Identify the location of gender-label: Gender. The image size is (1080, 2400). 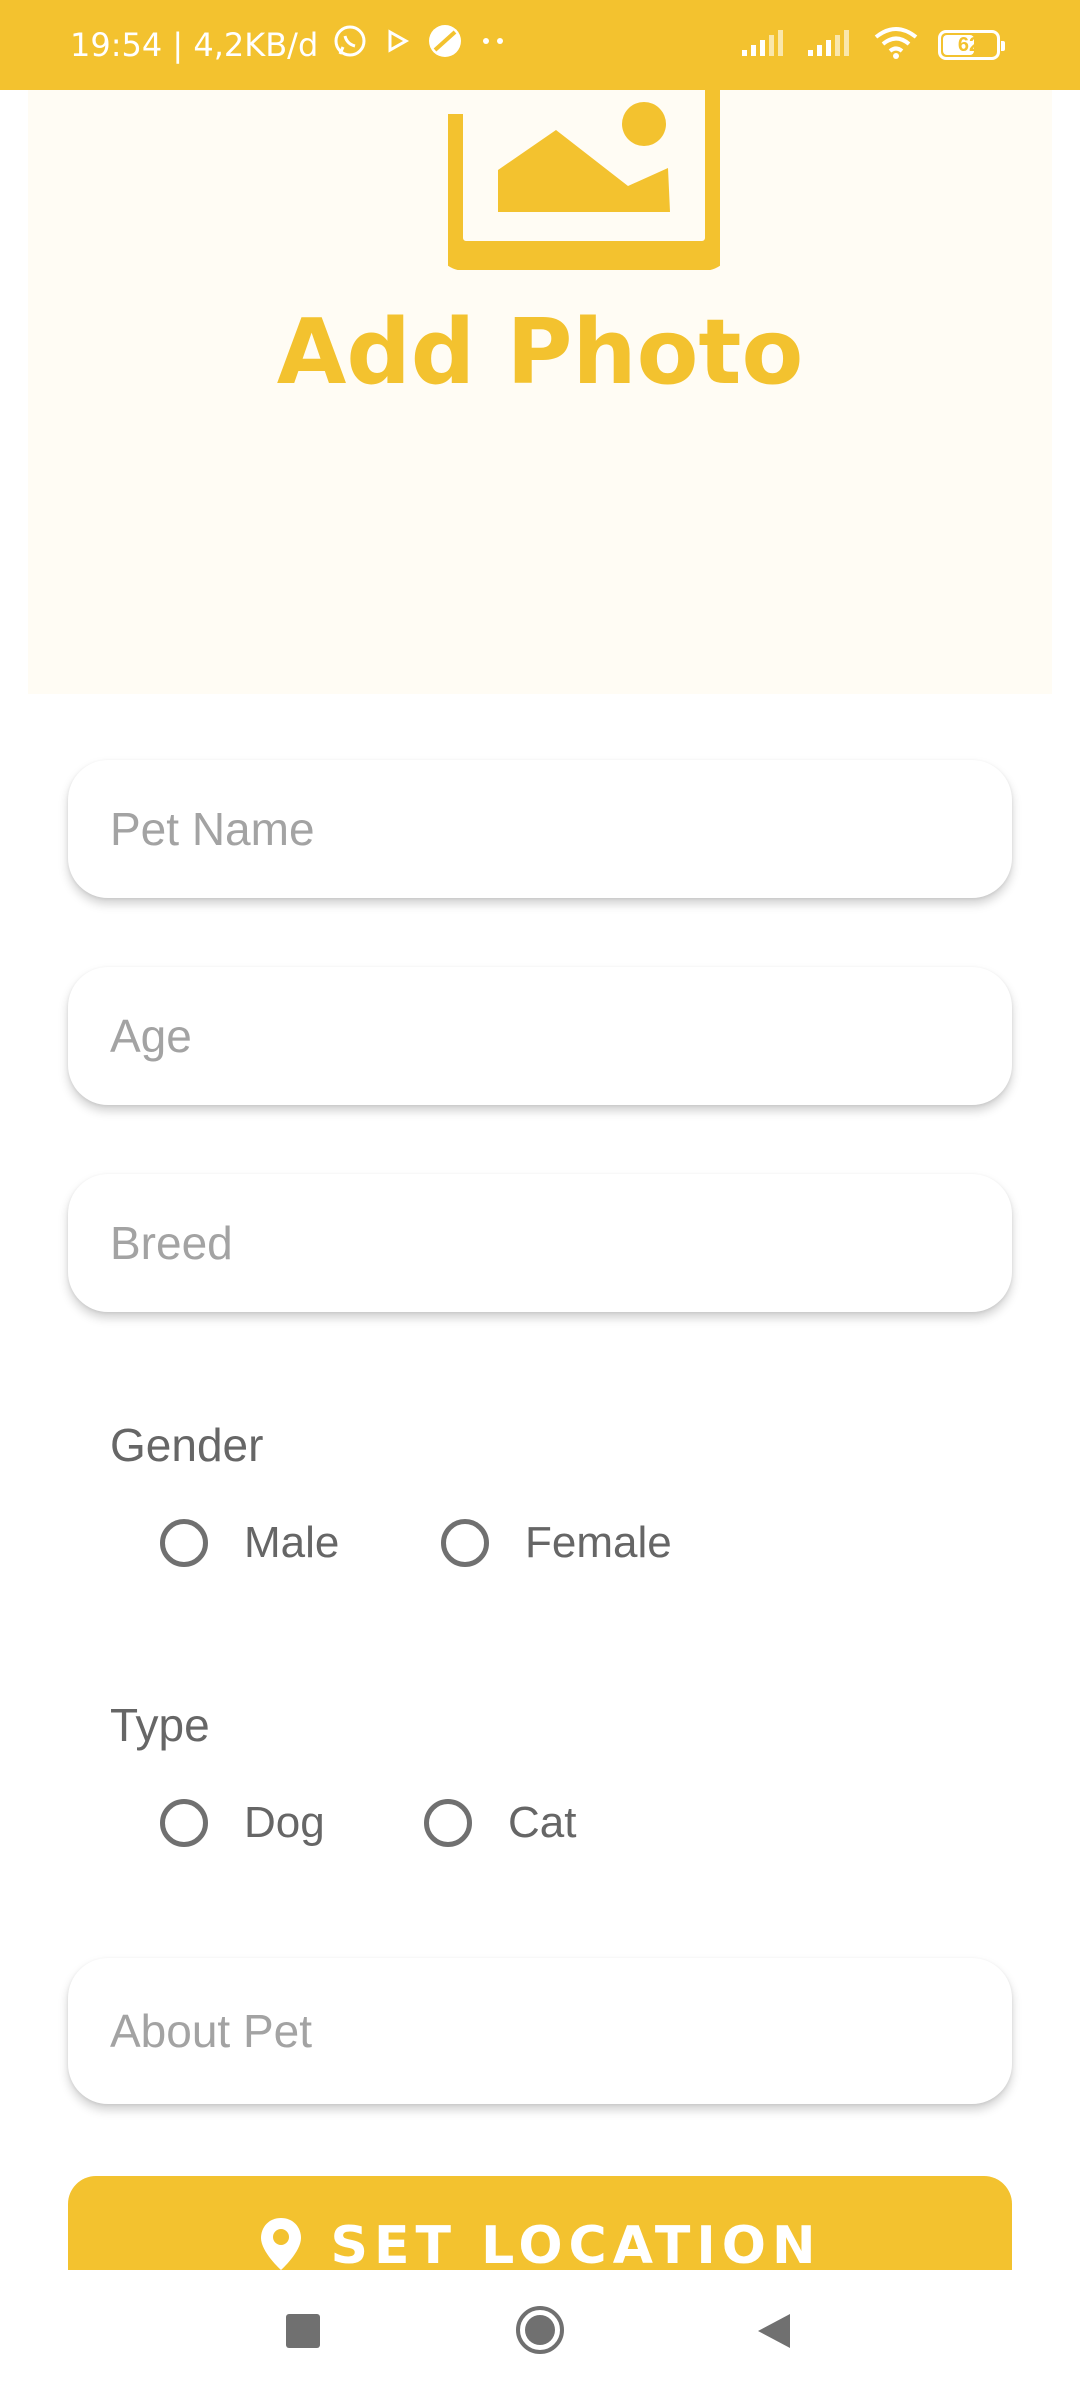
(187, 1445).